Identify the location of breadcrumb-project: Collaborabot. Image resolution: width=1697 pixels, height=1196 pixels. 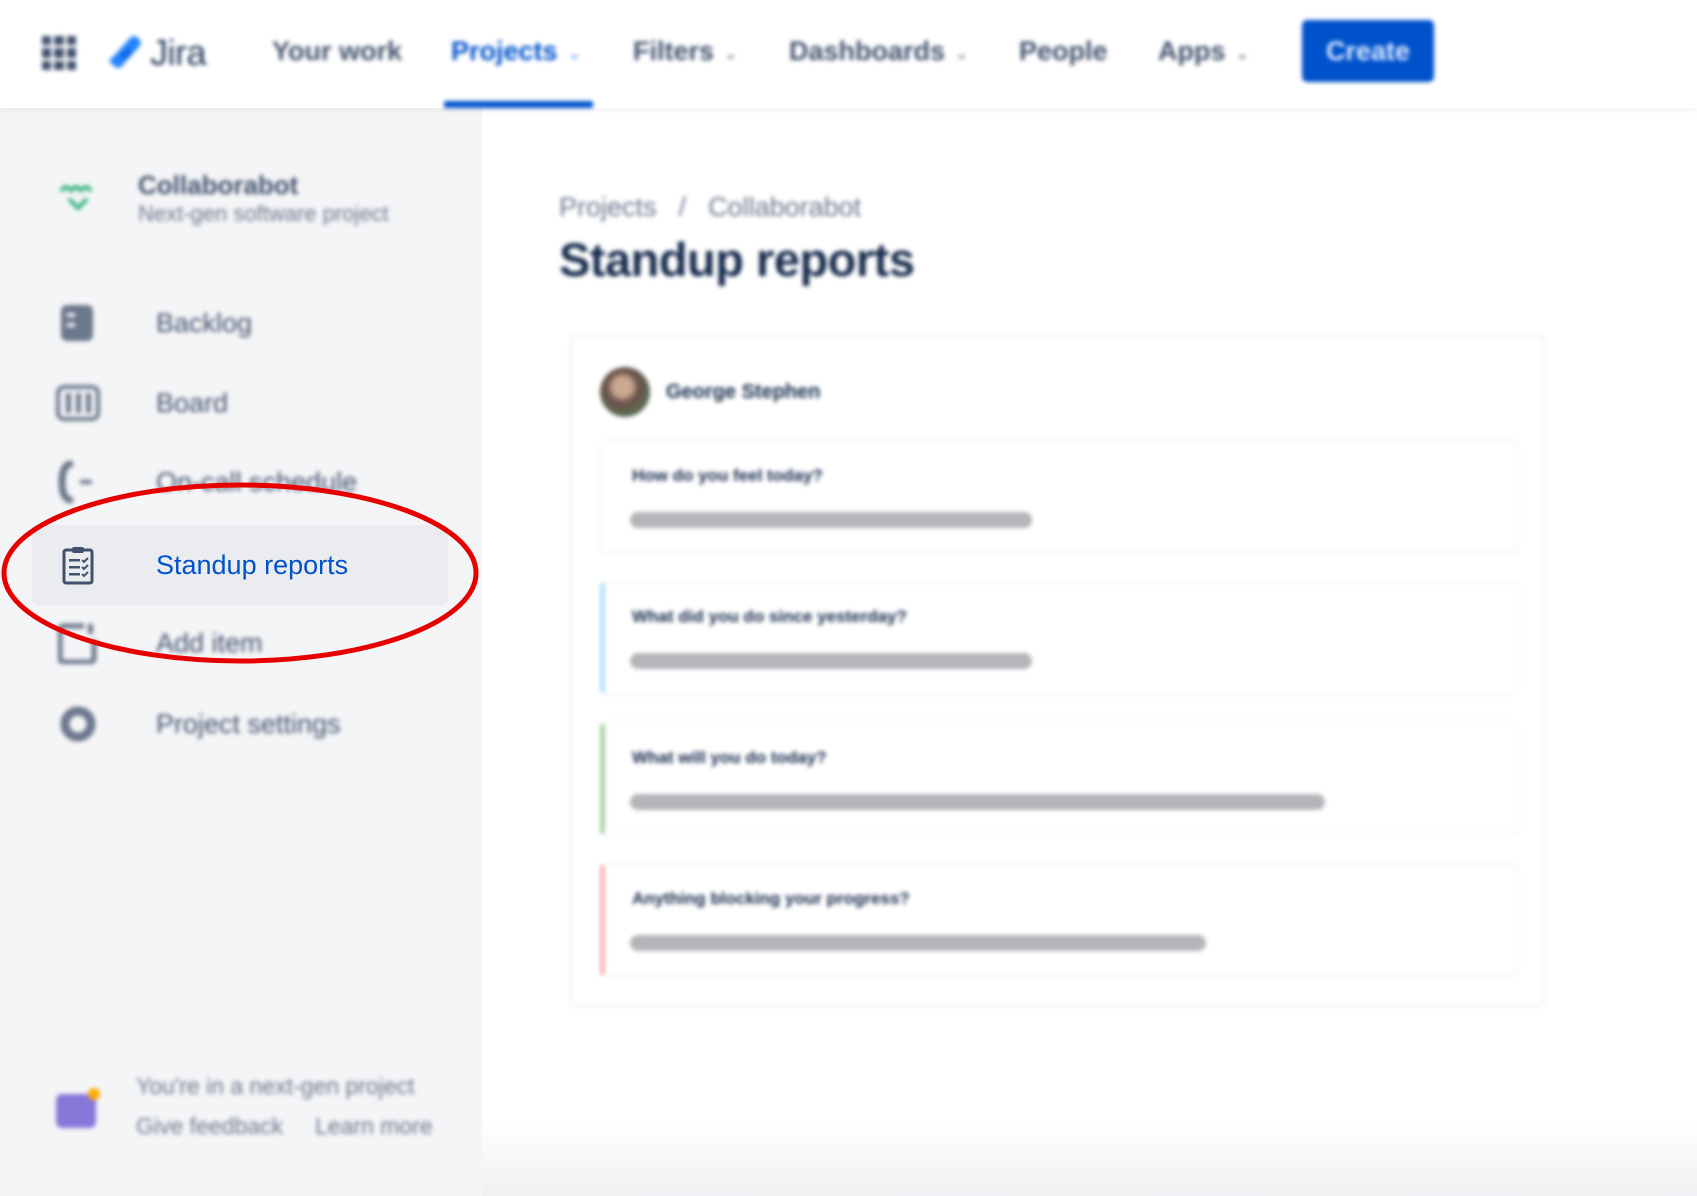
(784, 207).